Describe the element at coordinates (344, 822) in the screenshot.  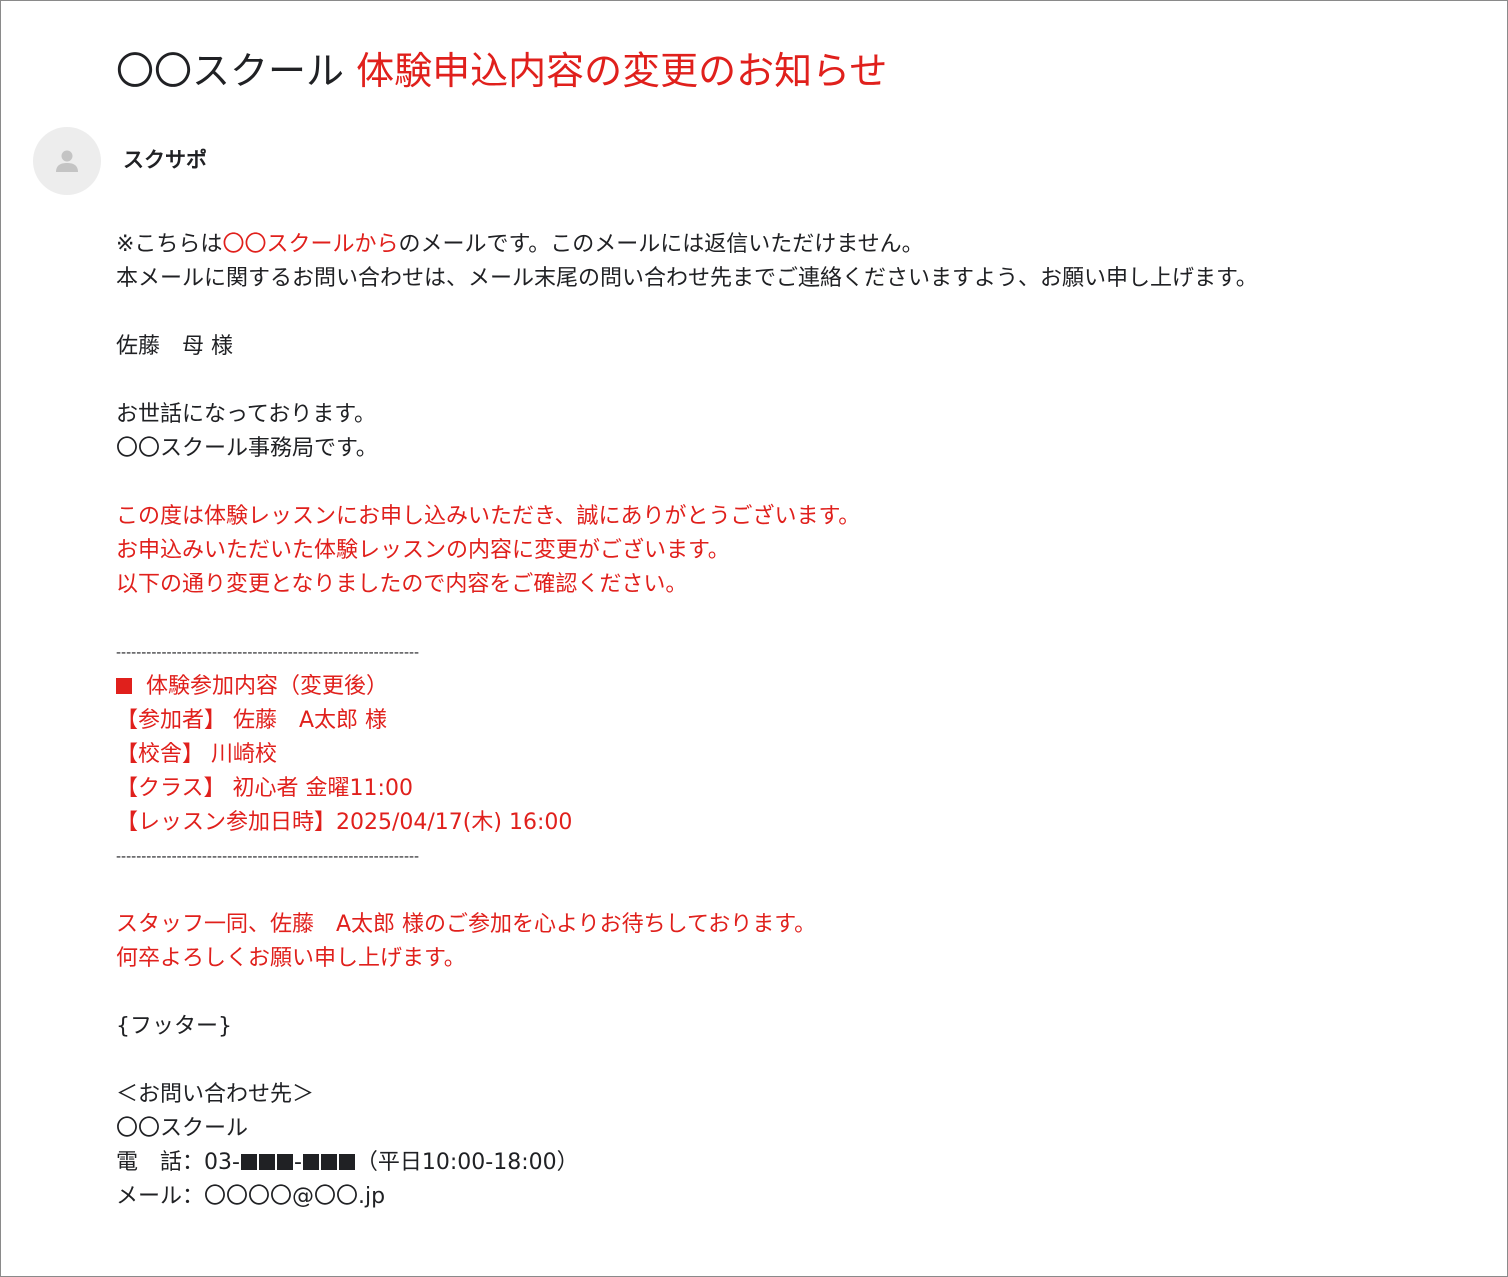
I see `lesson-datetime-line: 【レッスン参加日時】2025/04/17(木) 16:00` at that location.